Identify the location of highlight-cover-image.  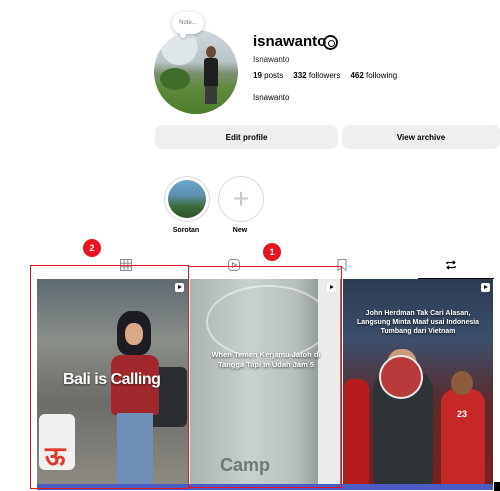
(187, 199).